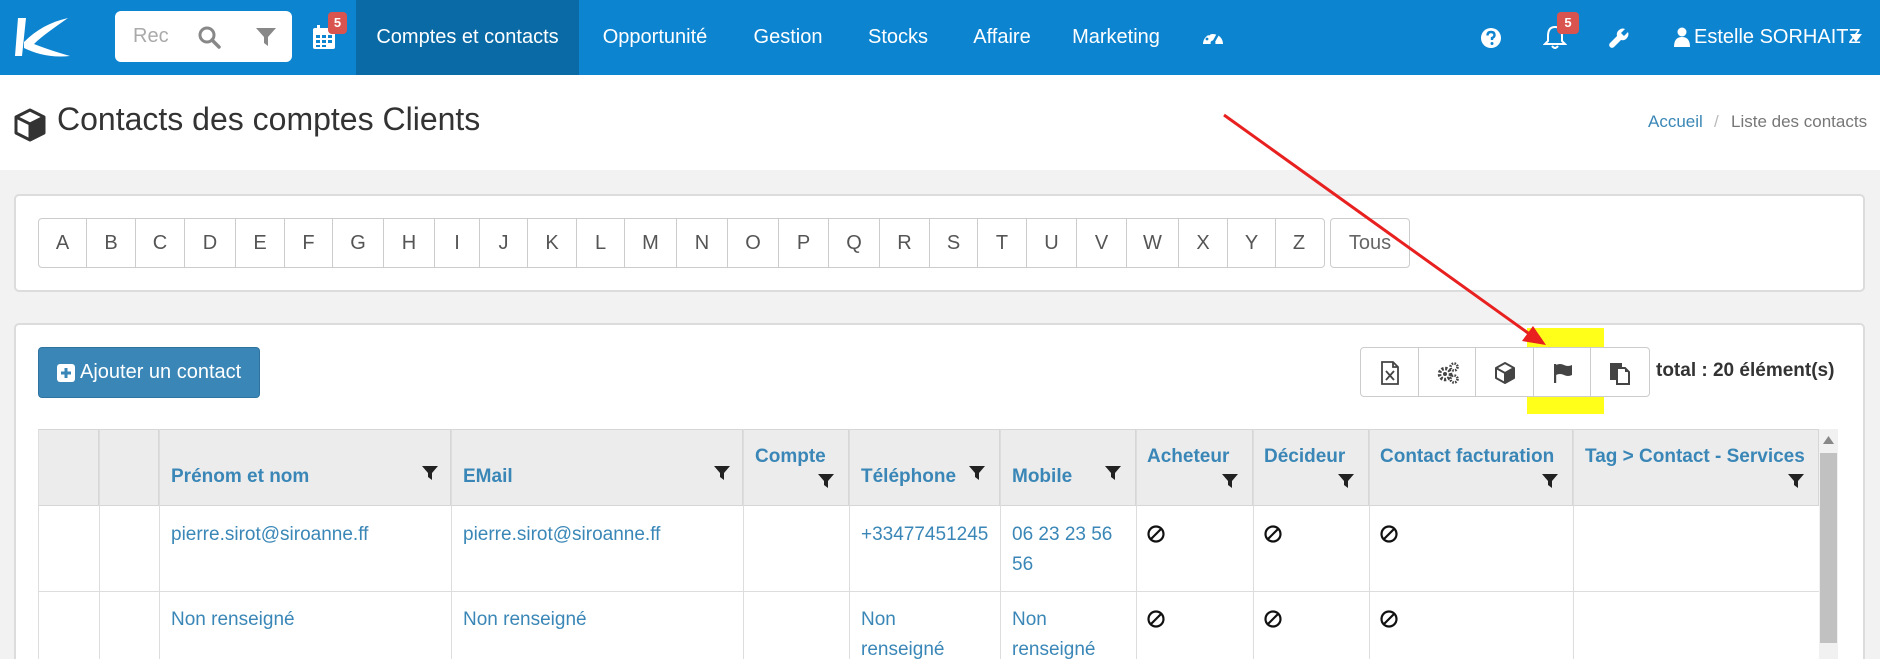 The width and height of the screenshot is (1880, 659). Describe the element at coordinates (161, 372) in the screenshot. I see `add-contact-label: Ajouter un contact` at that location.